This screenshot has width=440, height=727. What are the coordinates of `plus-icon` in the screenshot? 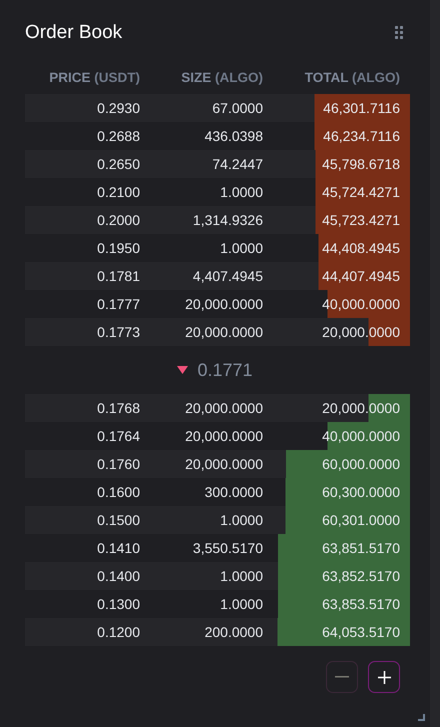 It's located at (384, 677).